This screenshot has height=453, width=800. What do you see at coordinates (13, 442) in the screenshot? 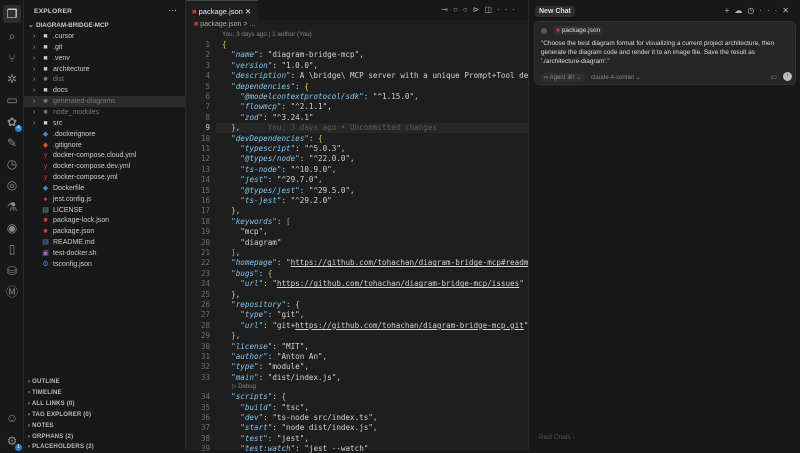
I see `gear-icon: ⚙ 1` at bounding box center [13, 442].